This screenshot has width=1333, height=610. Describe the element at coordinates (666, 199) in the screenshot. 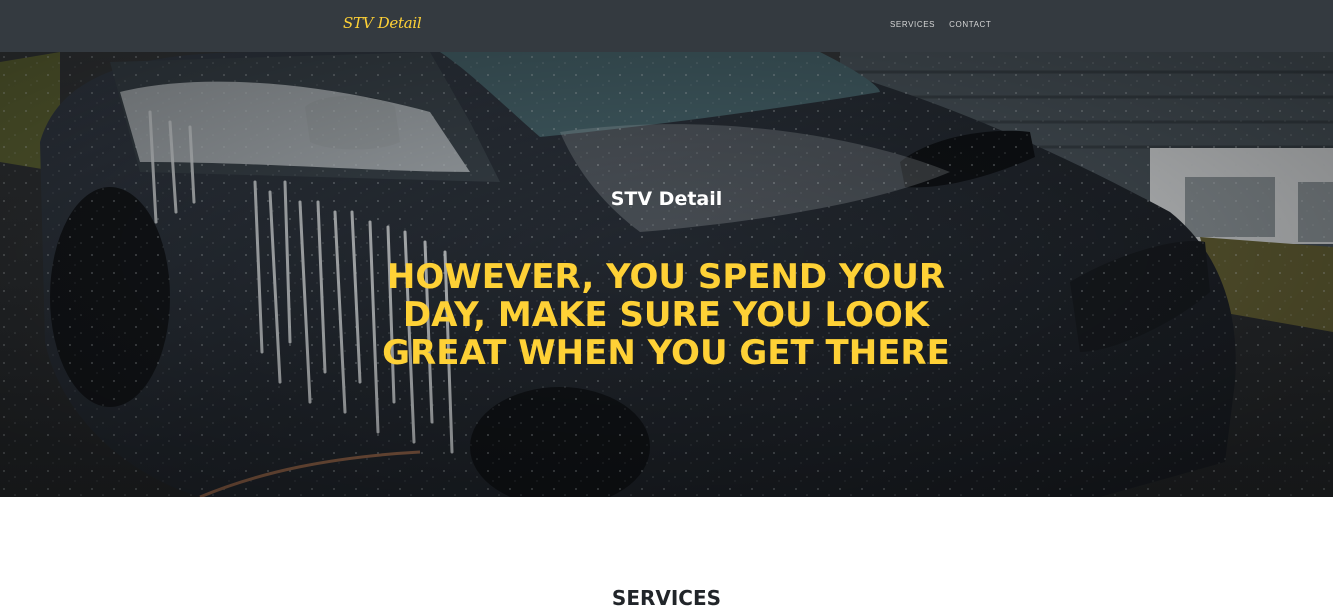

I see `hero-subtitle: STV Detail` at that location.